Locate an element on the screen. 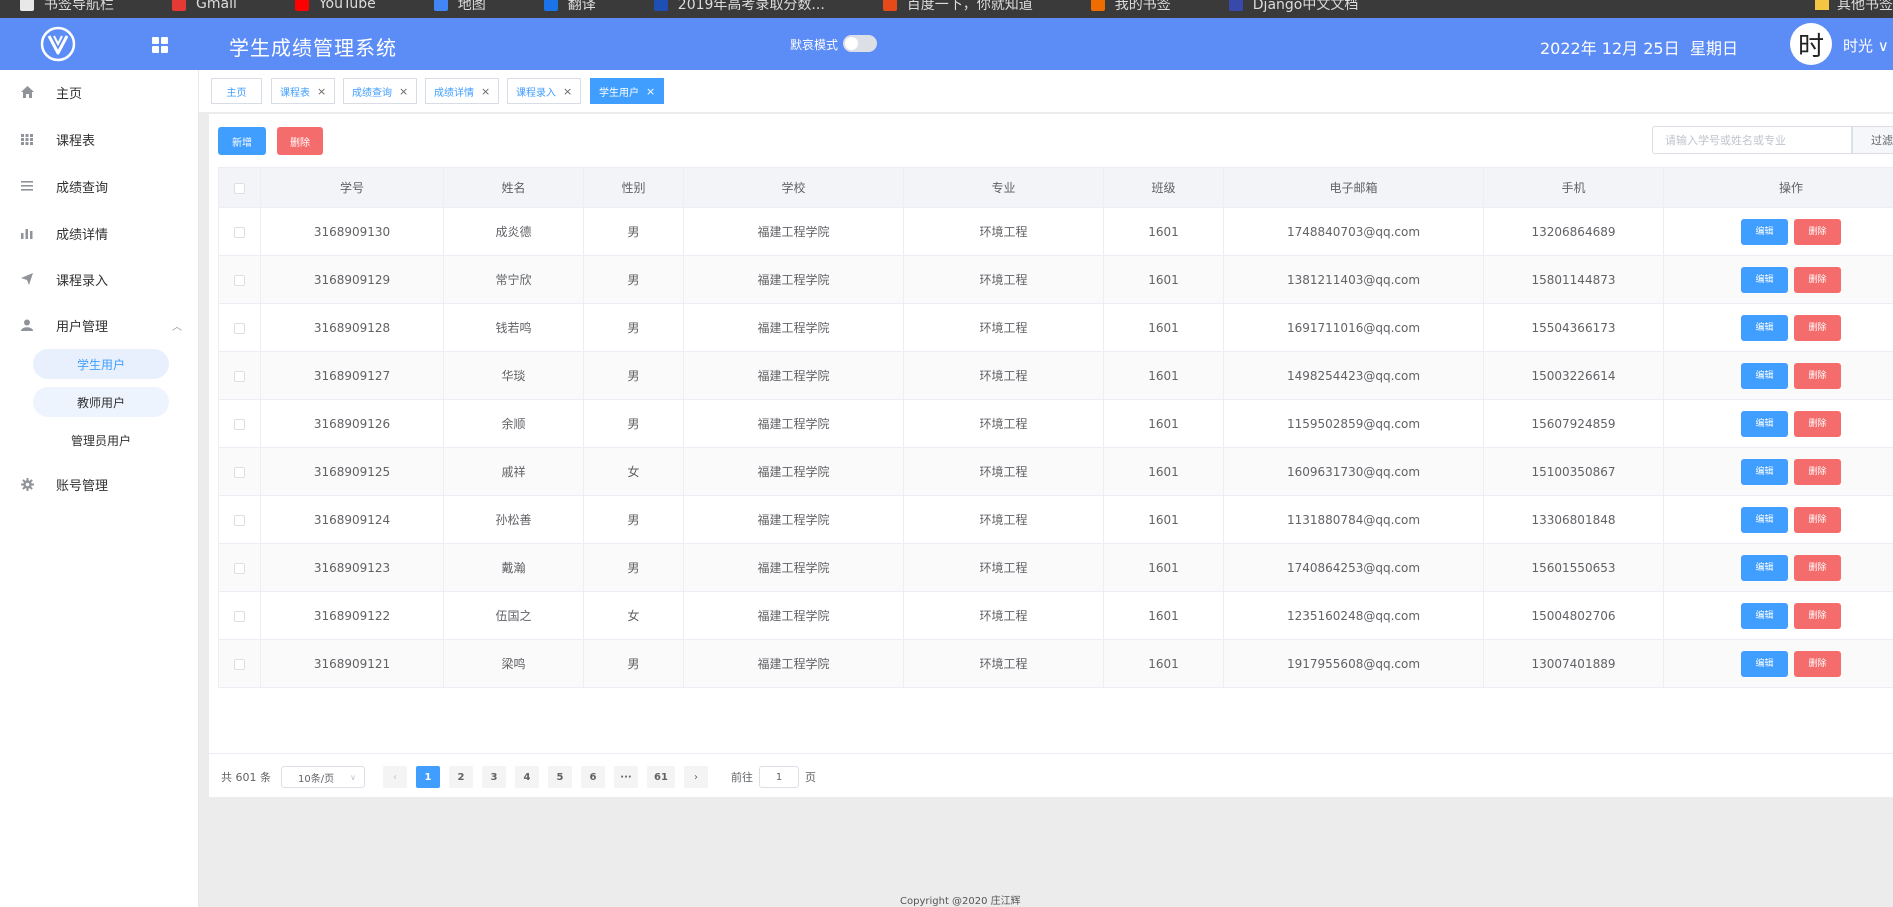  tab-score-detail: 成绩详情 × is located at coordinates (462, 91).